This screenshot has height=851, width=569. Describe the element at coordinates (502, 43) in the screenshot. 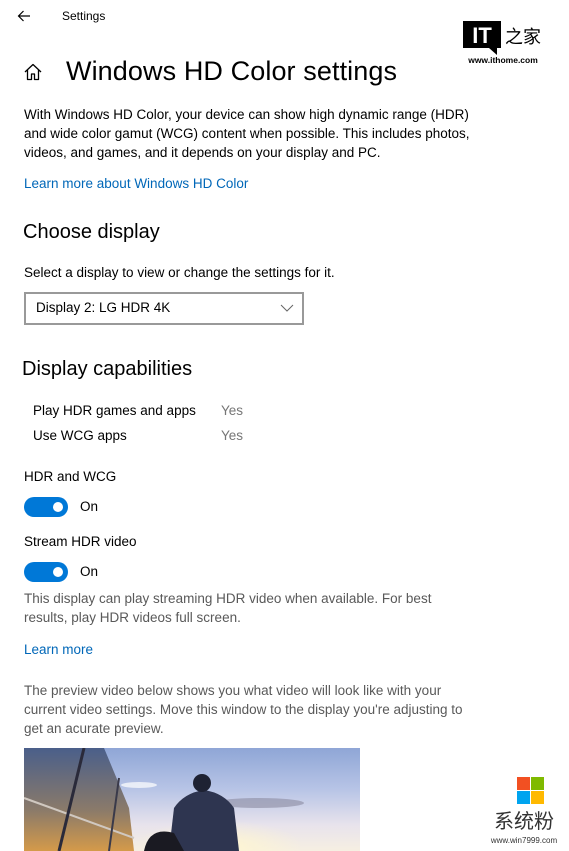

I see `ithome-logo: IT 之家 www.ithome.com` at that location.